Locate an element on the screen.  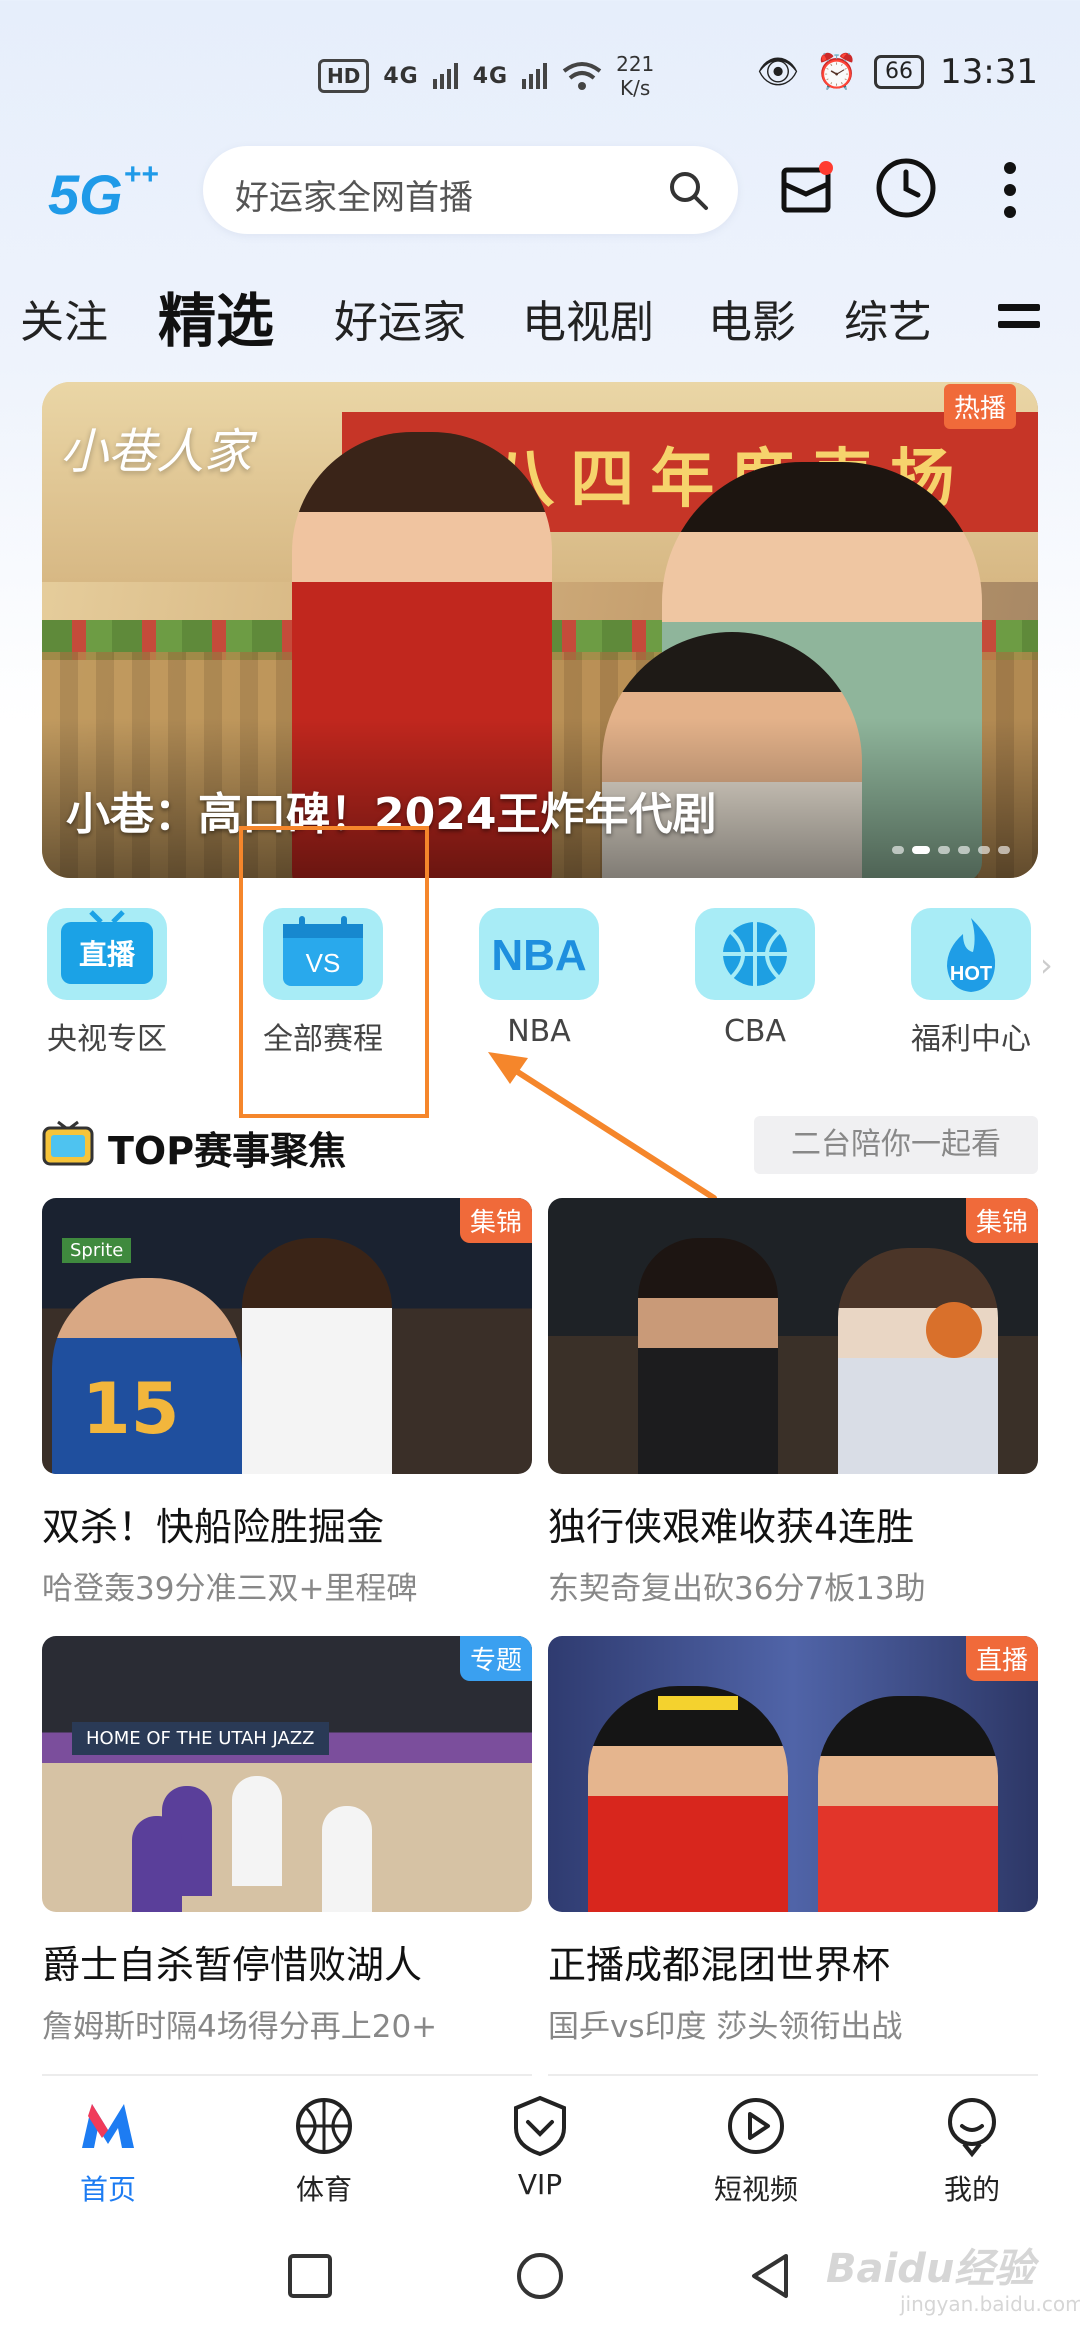
baidu-watermark-url: jingyan.baidu.com is located at coordinates (990, 2304).